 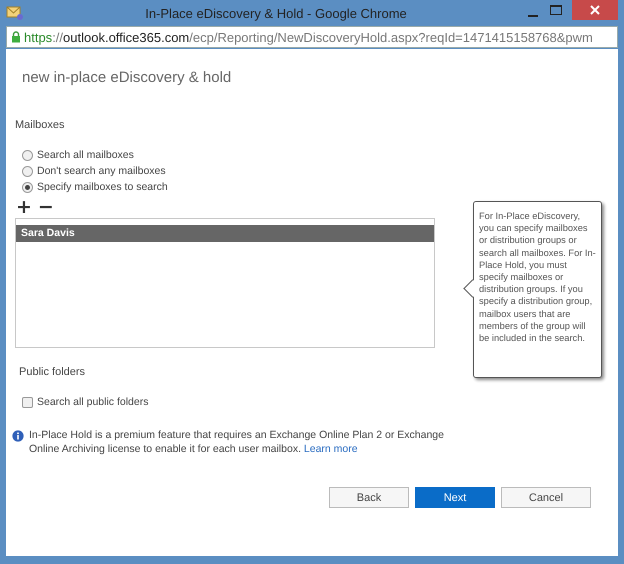 I want to click on section-heading: Public folders, so click(x=52, y=372).